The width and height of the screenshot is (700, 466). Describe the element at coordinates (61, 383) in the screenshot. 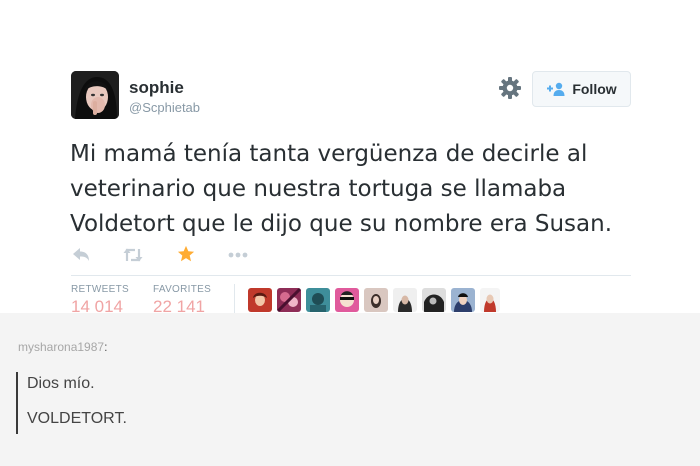

I see `reblog-comment-line: Dios mío.` at that location.